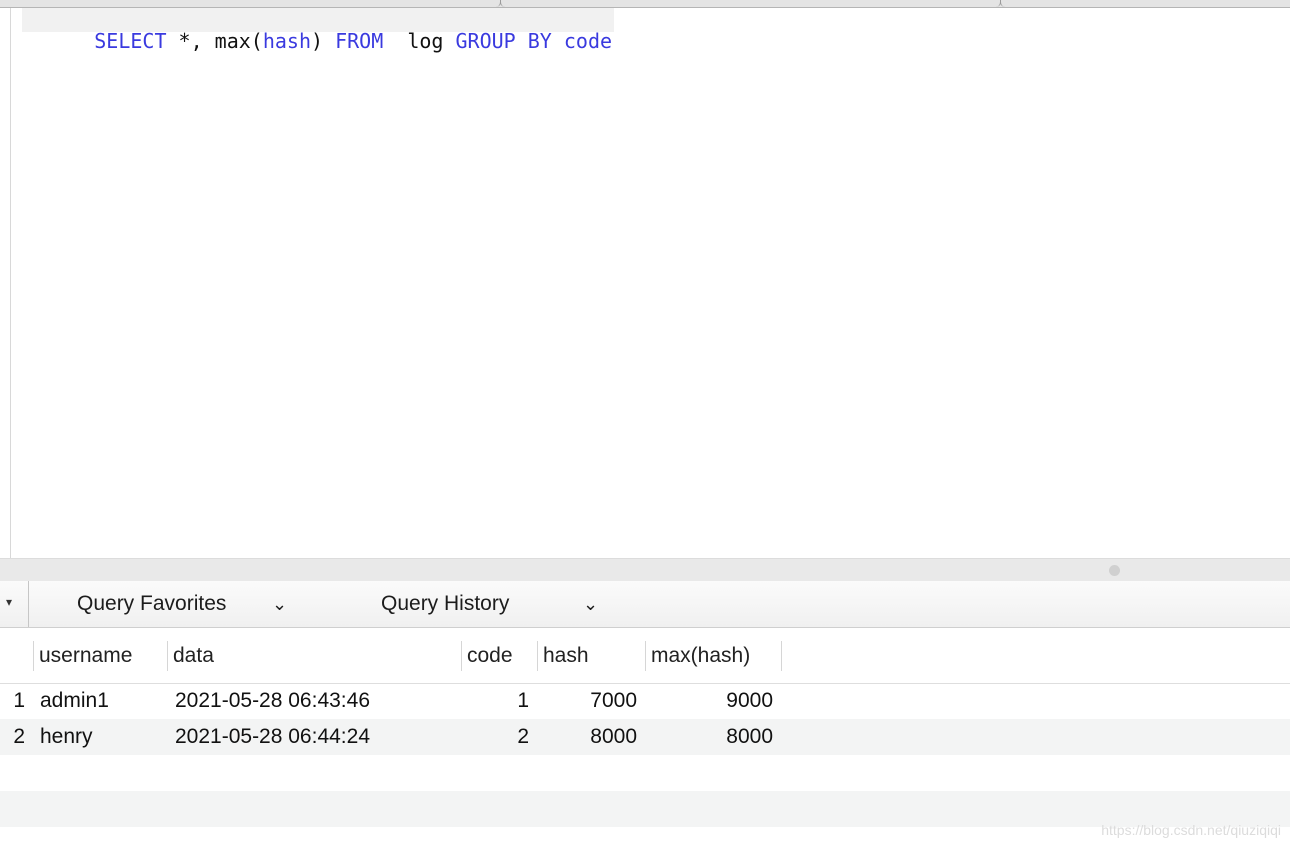  I want to click on sql-keyword-select: SELECT, so click(130, 41).